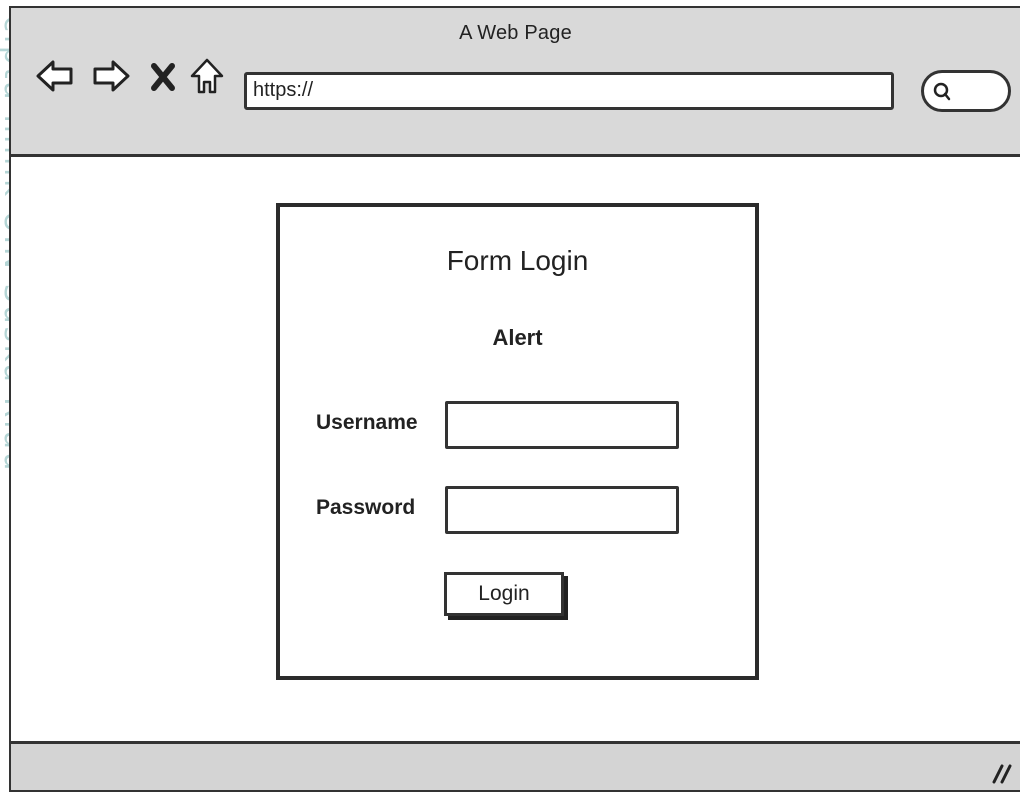  I want to click on form-title: Form Login, so click(517, 260).